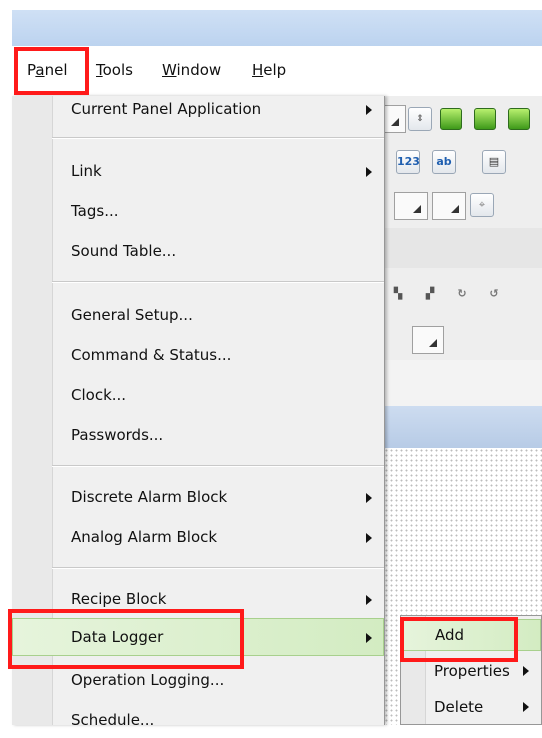 This screenshot has width=542, height=738. I want to click on align-icon-2: ▞, so click(430, 294).